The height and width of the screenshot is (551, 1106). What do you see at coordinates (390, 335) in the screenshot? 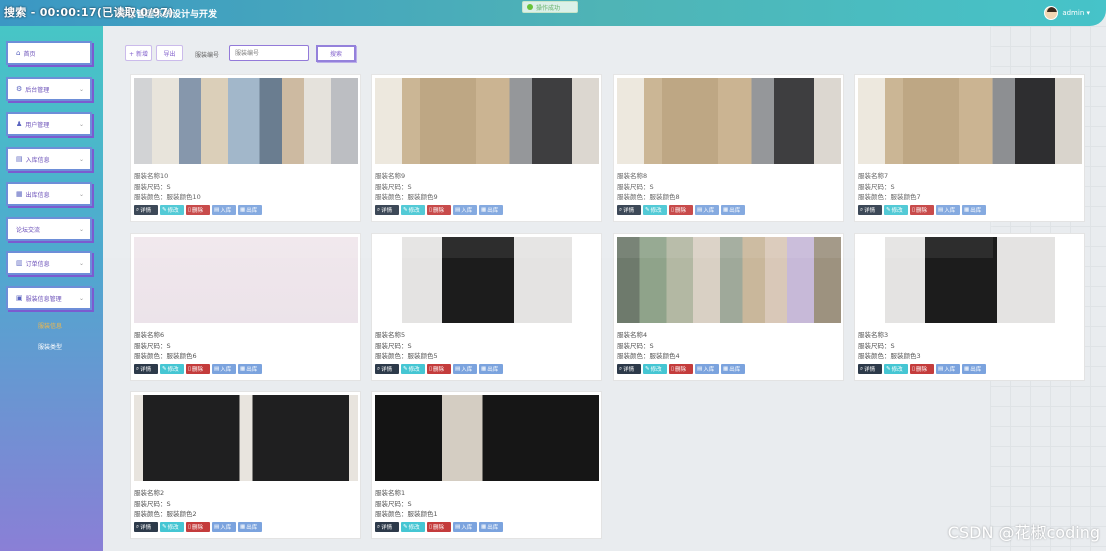
I see `card-name: 服装名称5` at bounding box center [390, 335].